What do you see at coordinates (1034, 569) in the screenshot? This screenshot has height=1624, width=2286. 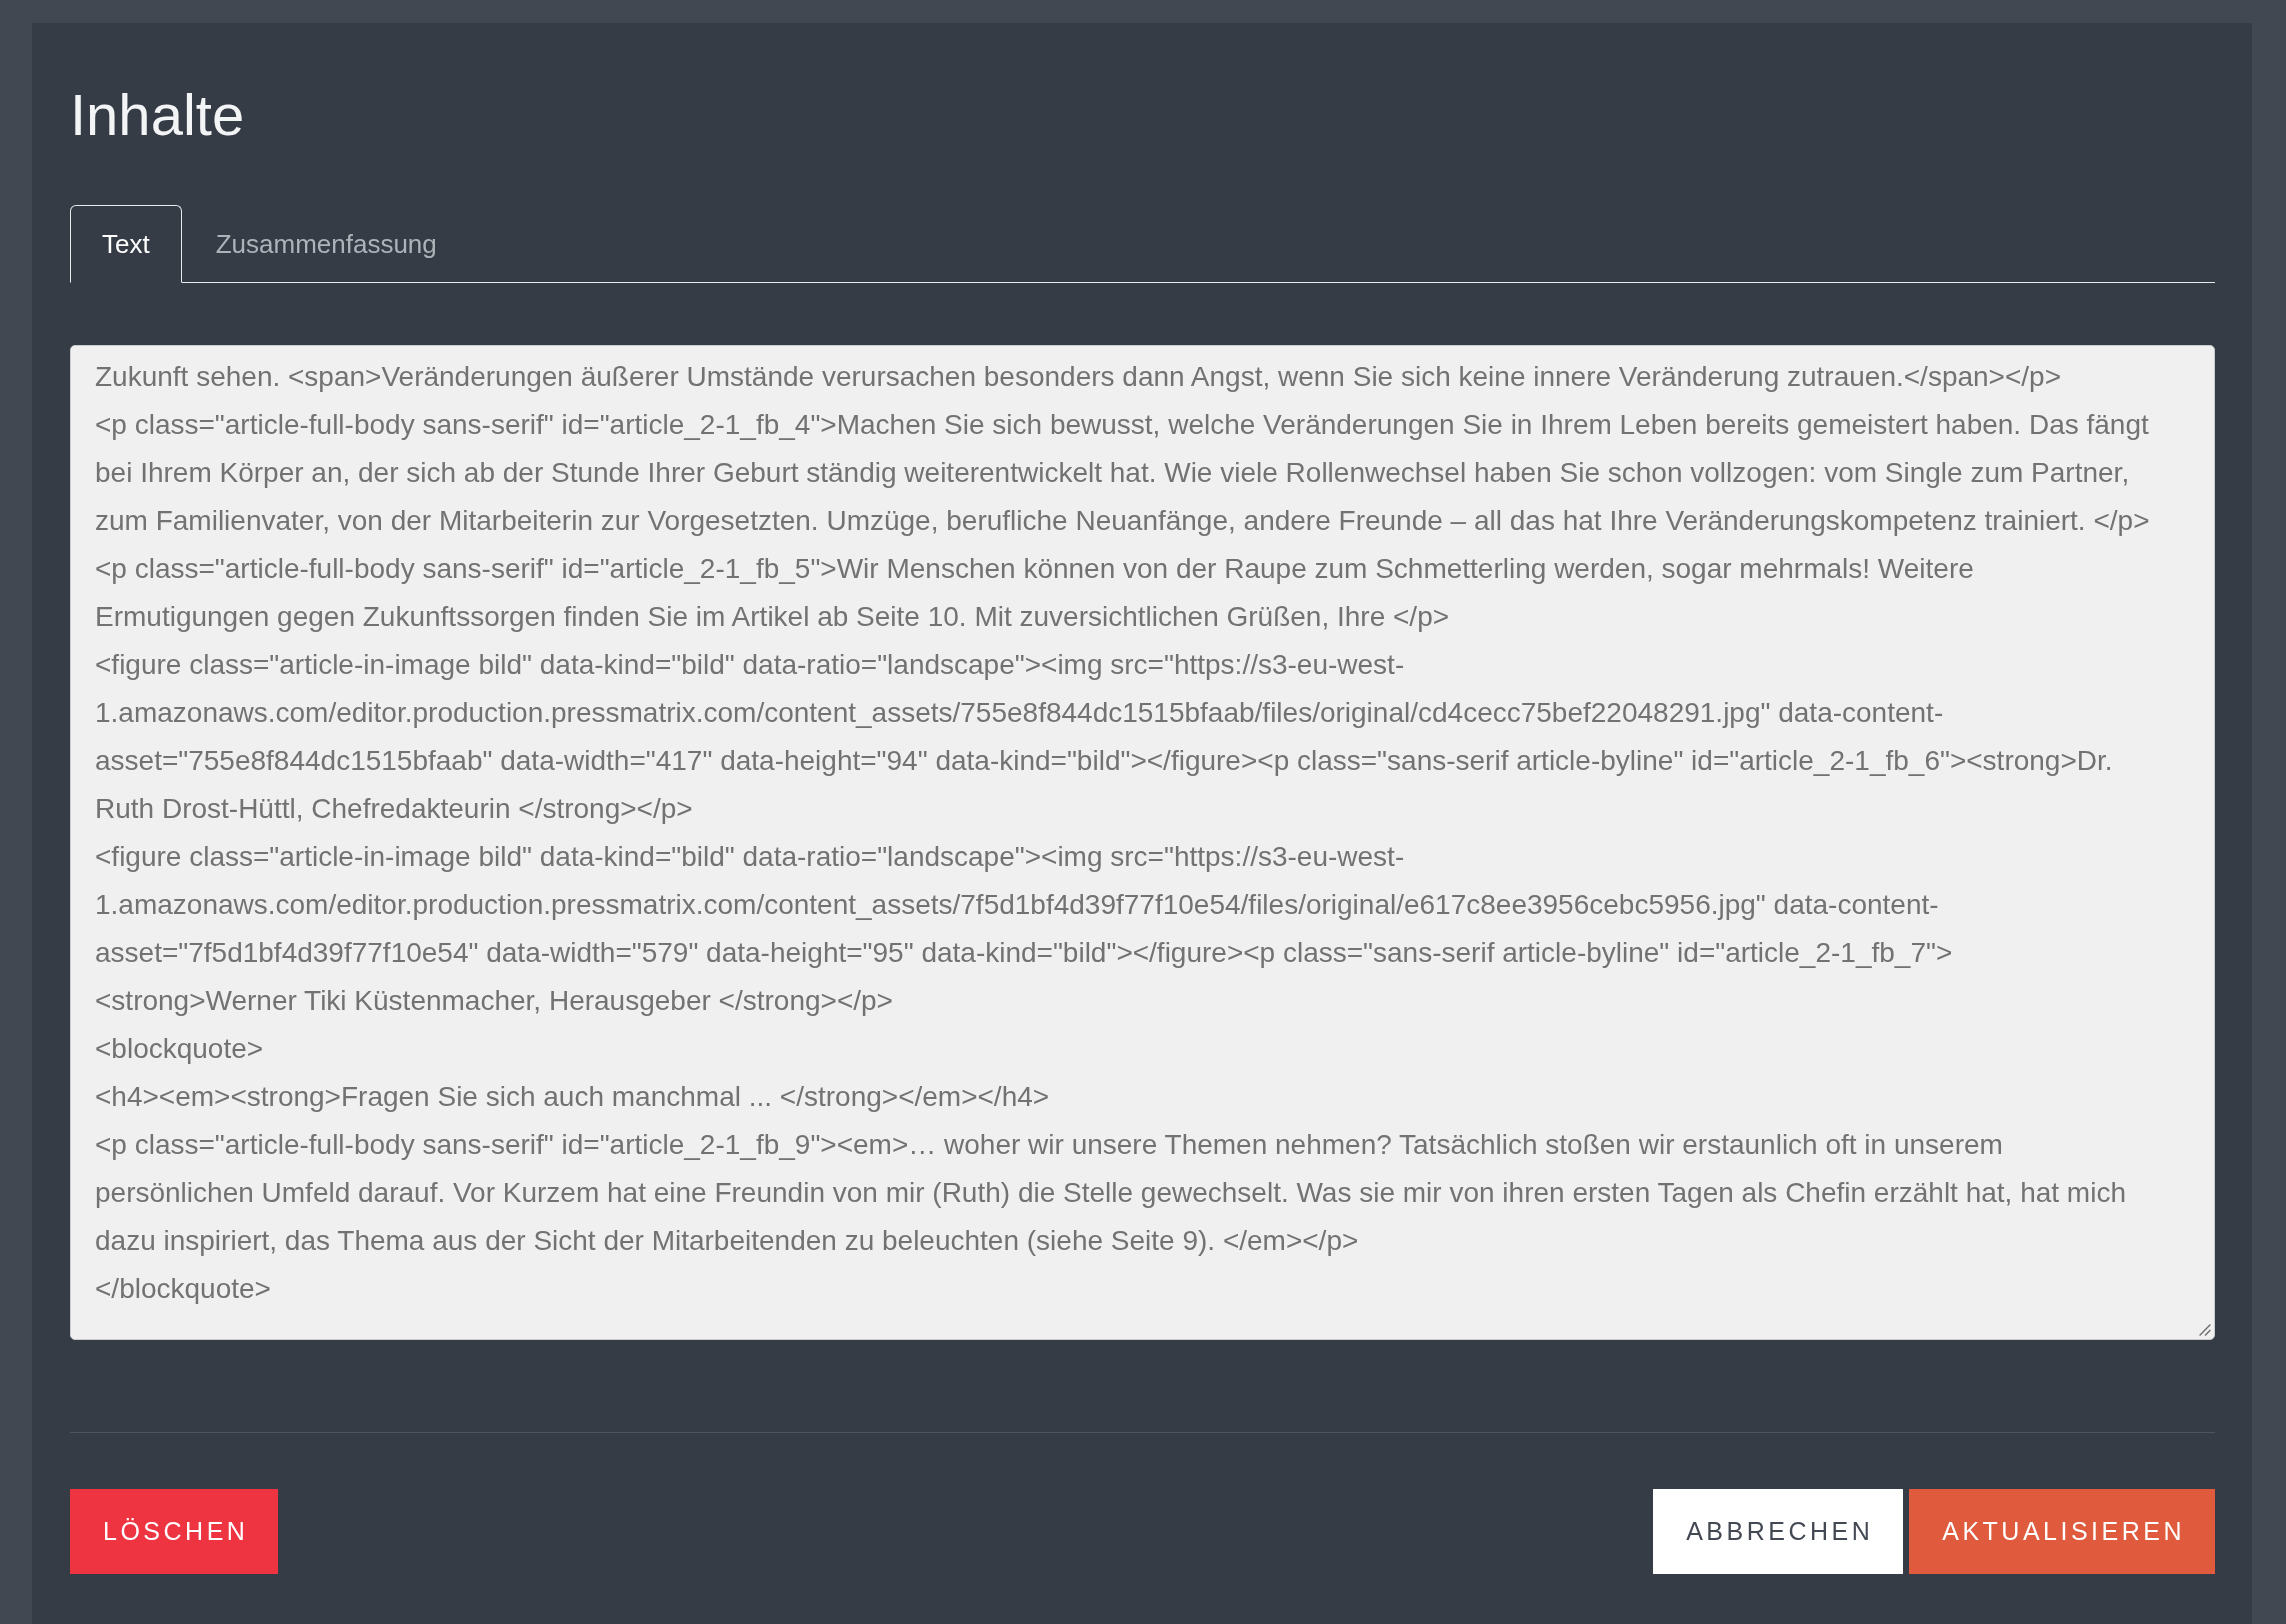 I see `textarea-line: <p class="article-full-body sans-serif" id="article_2-1_fb_5">Wir Menschen können von der Raupe zum Schmetterling werden, sogar mehrmals! Weitere` at bounding box center [1034, 569].